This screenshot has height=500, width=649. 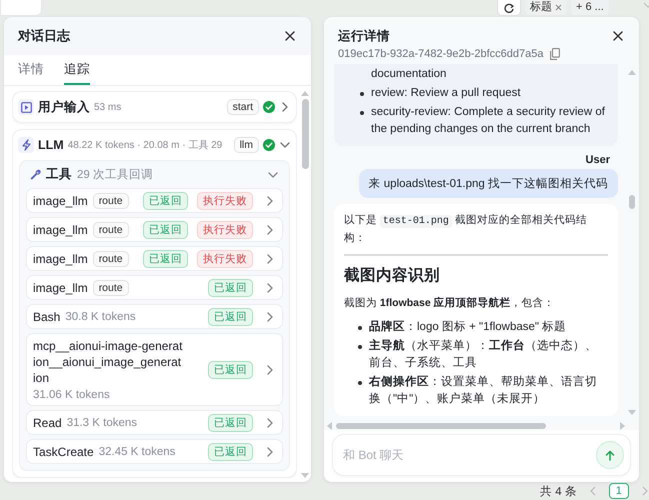 I want to click on section-heading: 截图内容识别, so click(x=392, y=276).